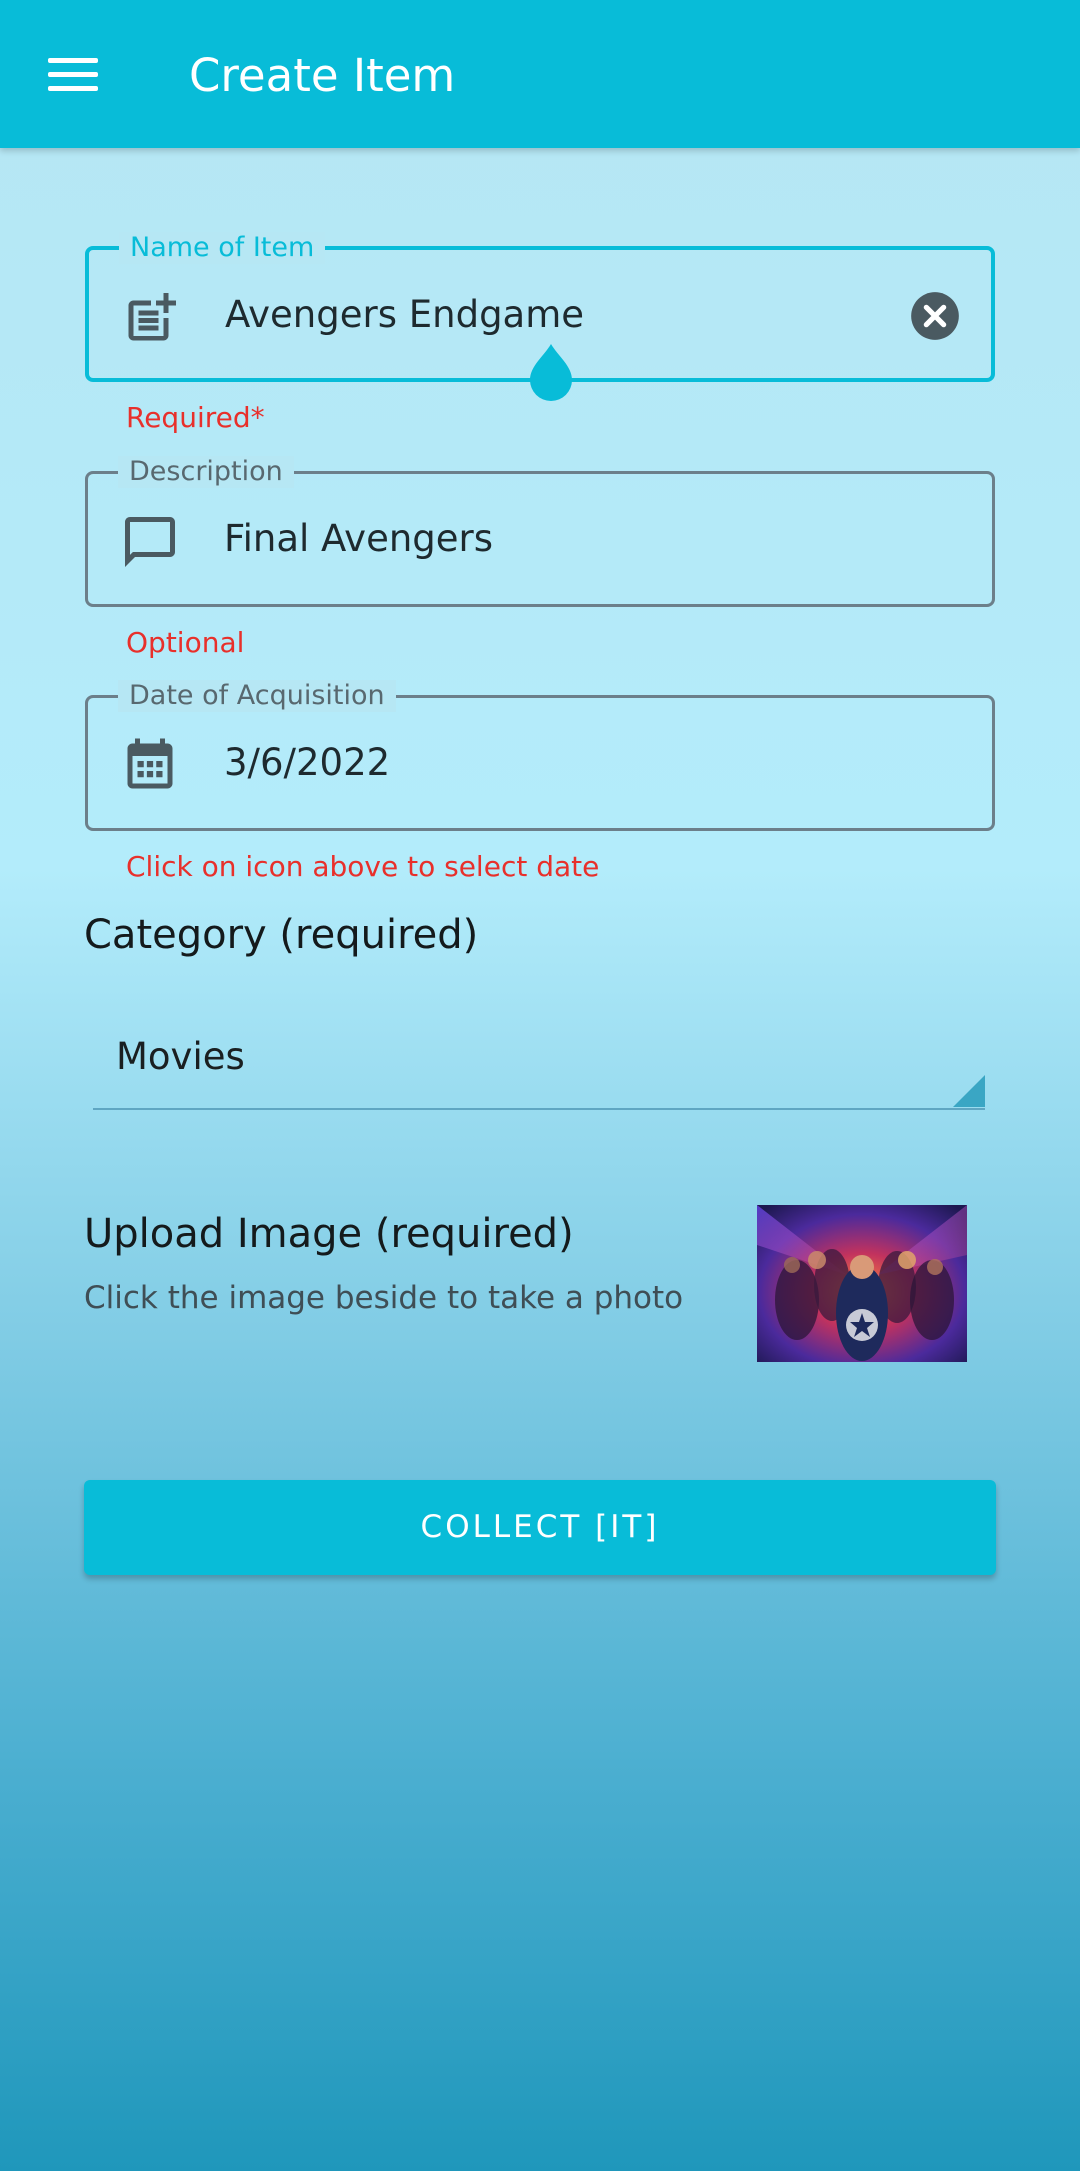 Image resolution: width=1080 pixels, height=2171 pixels. Describe the element at coordinates (281, 935) in the screenshot. I see `category-heading: Category (required)` at that location.